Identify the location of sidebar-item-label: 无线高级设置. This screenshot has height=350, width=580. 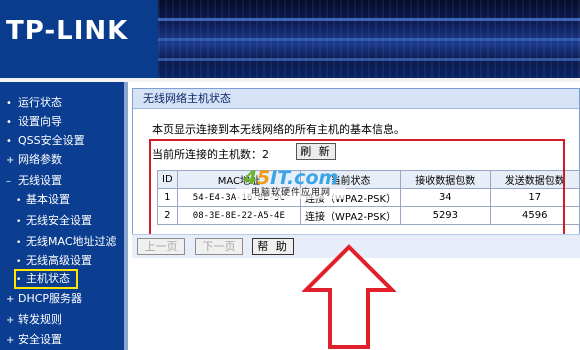
(59, 260).